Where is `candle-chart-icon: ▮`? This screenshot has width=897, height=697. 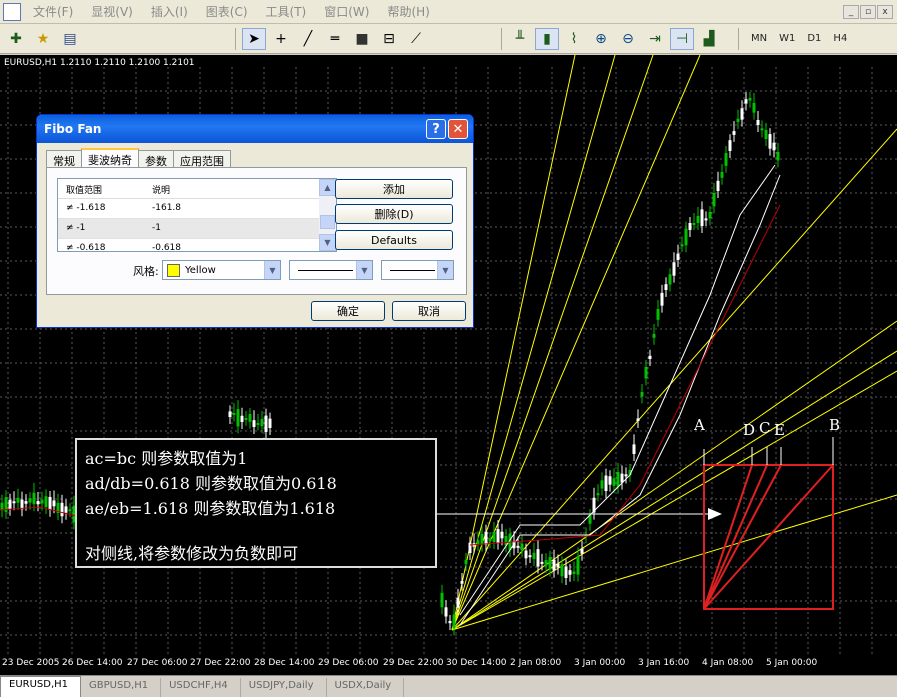 candle-chart-icon: ▮ is located at coordinates (547, 38).